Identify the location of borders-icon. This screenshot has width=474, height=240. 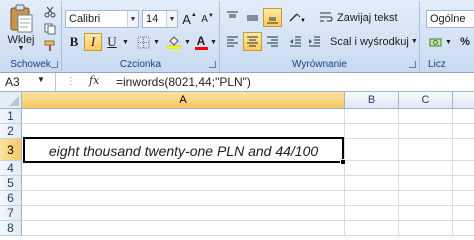
(143, 42).